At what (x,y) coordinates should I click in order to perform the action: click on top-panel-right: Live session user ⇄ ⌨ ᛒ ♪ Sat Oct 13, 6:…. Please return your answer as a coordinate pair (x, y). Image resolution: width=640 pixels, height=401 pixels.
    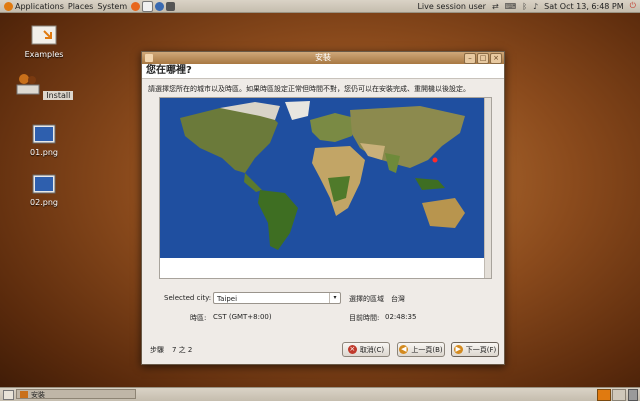
    Looking at the image, I should click on (526, 6).